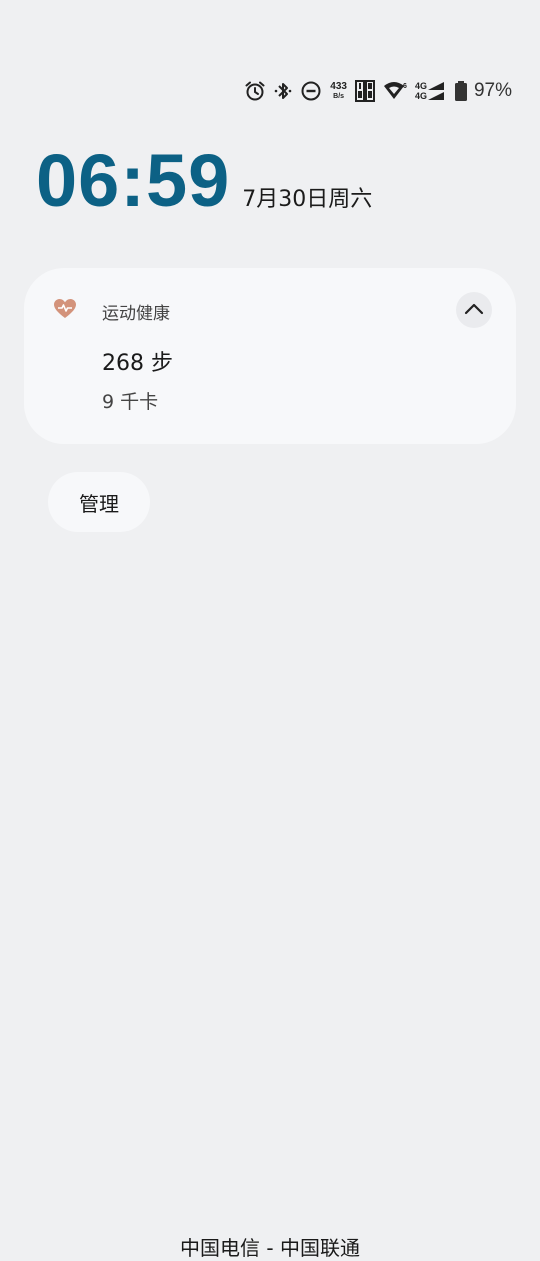 The height and width of the screenshot is (1261, 540). I want to click on calories-count: 9 千卡, so click(130, 402).